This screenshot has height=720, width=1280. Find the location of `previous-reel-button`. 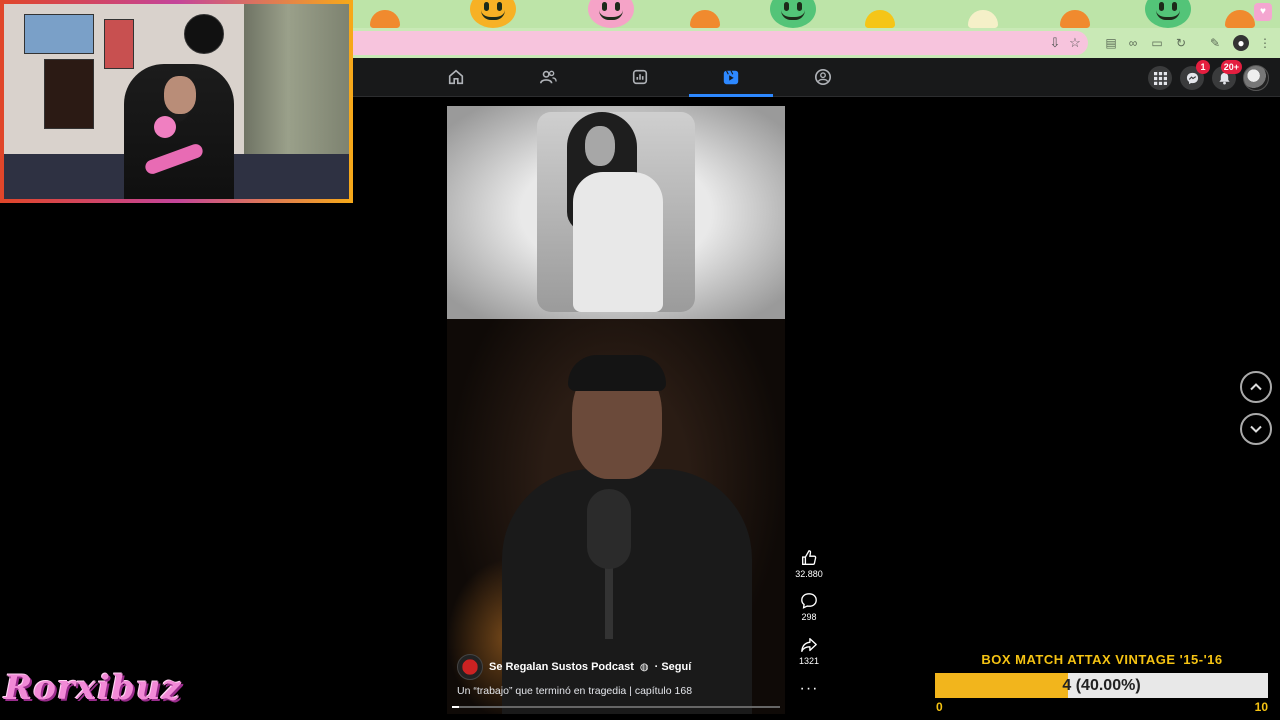

previous-reel-button is located at coordinates (1256, 387).